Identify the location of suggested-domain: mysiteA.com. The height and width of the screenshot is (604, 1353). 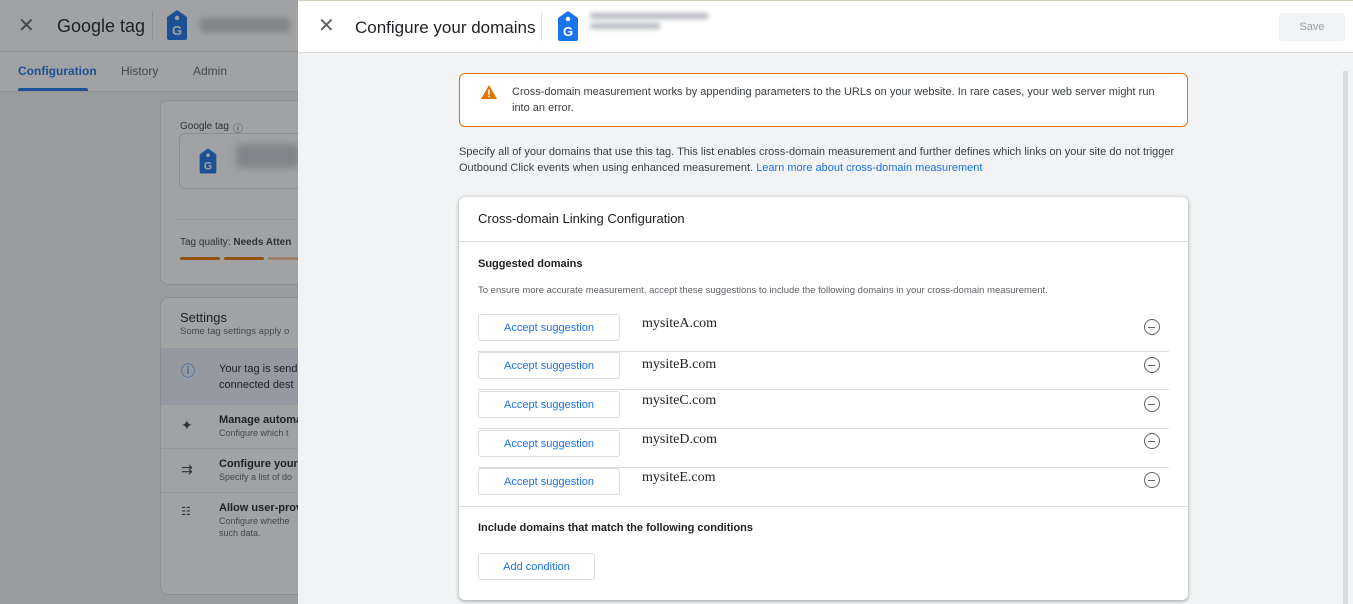
(680, 323).